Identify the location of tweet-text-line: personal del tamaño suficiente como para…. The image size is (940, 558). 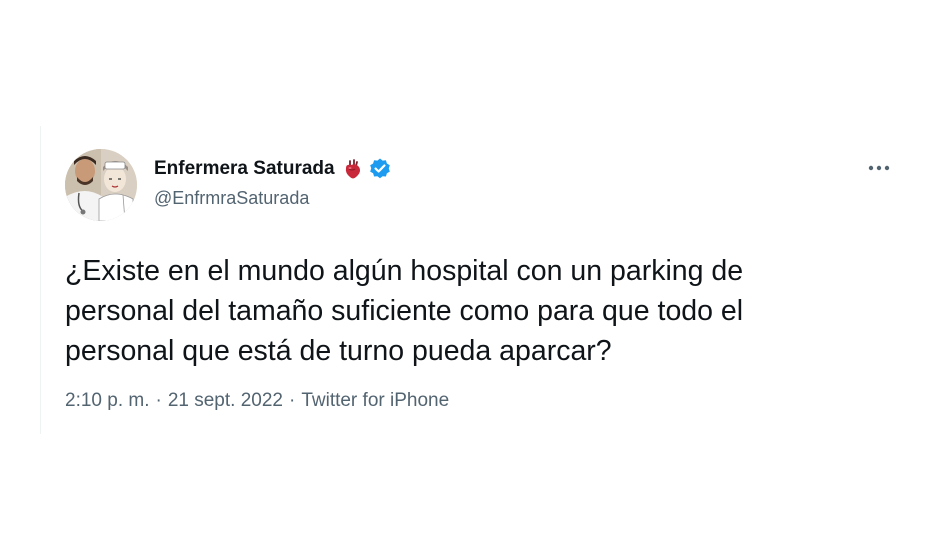
(404, 311).